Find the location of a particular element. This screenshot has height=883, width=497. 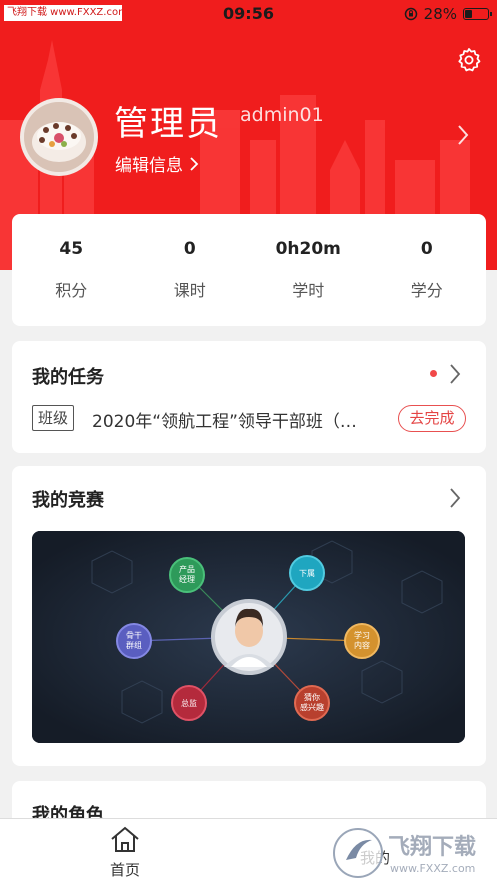

avatar is located at coordinates (59, 137).